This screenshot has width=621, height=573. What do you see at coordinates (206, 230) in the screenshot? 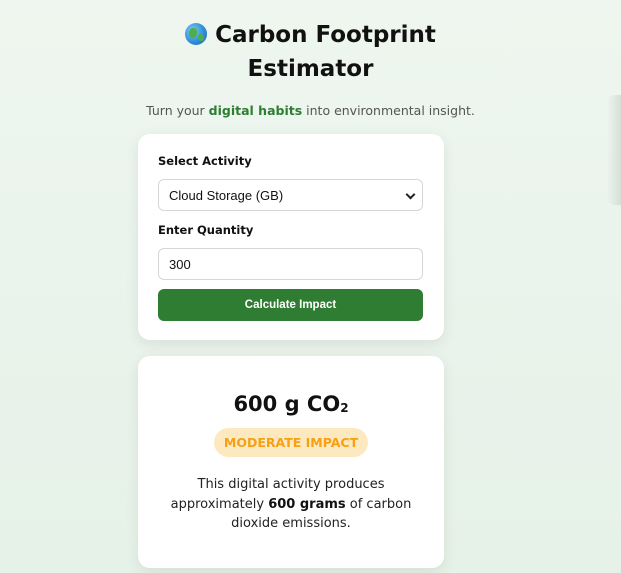
I see `quantity-label: Enter Quantity` at bounding box center [206, 230].